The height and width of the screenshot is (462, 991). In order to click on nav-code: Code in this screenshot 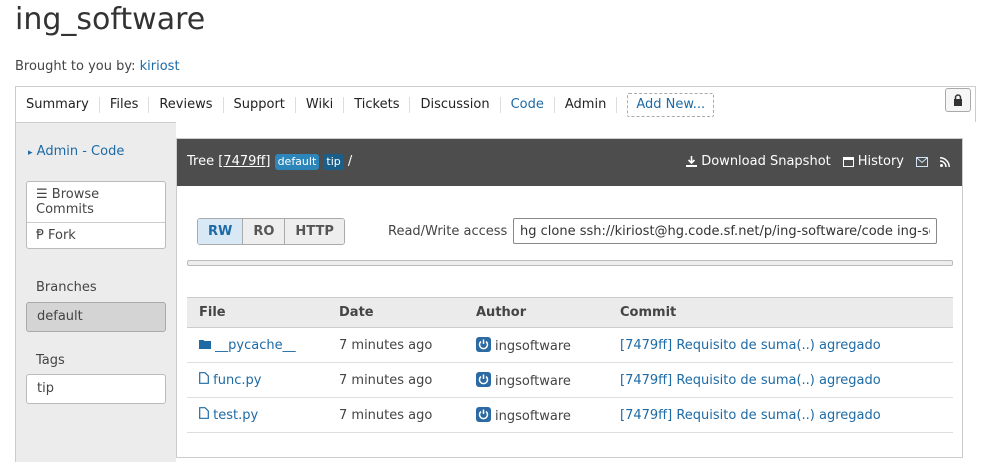, I will do `click(528, 104)`.